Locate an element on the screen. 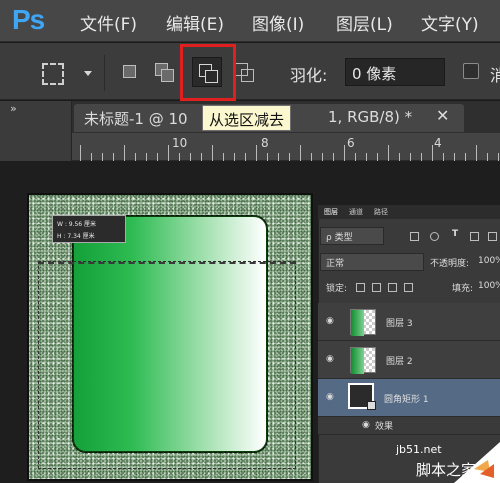 Image resolution: width=500 pixels, height=483 pixels. selection-width-readout: W : 9.56 厘米 is located at coordinates (77, 224).